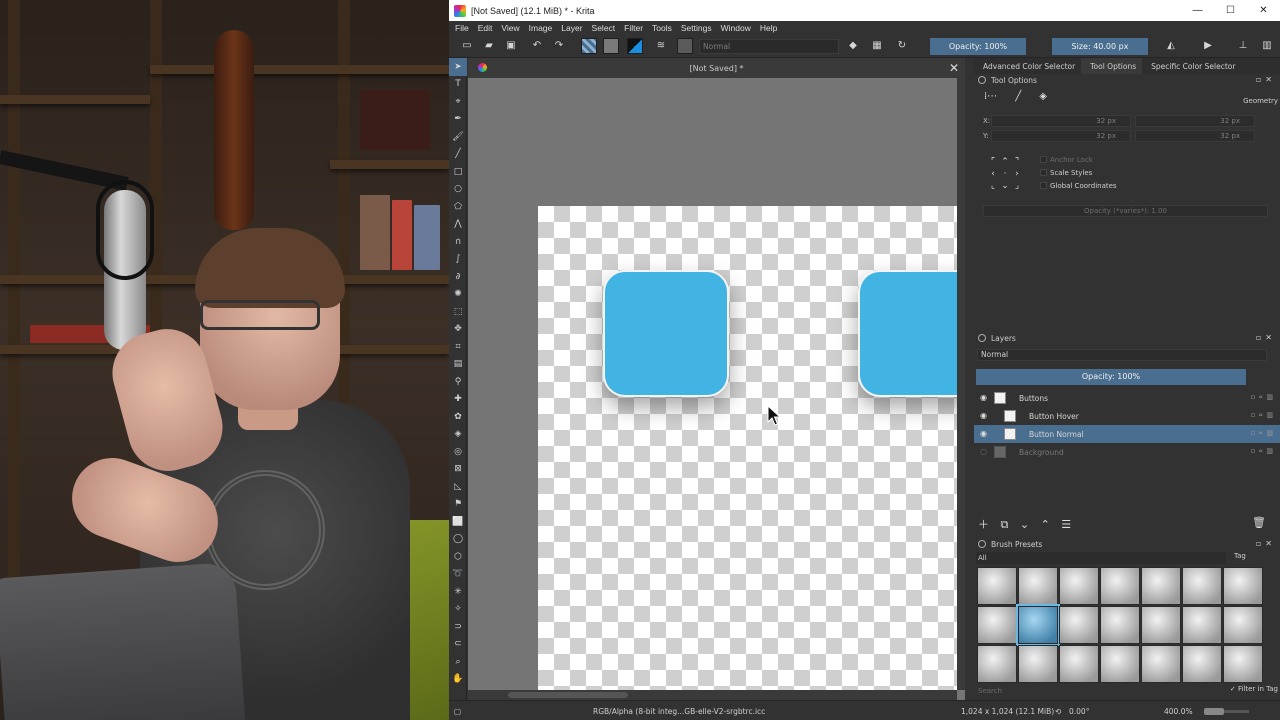 The height and width of the screenshot is (720, 1280). What do you see at coordinates (1100, 46) in the screenshot?
I see `size-slider: Size: 40.00 px` at bounding box center [1100, 46].